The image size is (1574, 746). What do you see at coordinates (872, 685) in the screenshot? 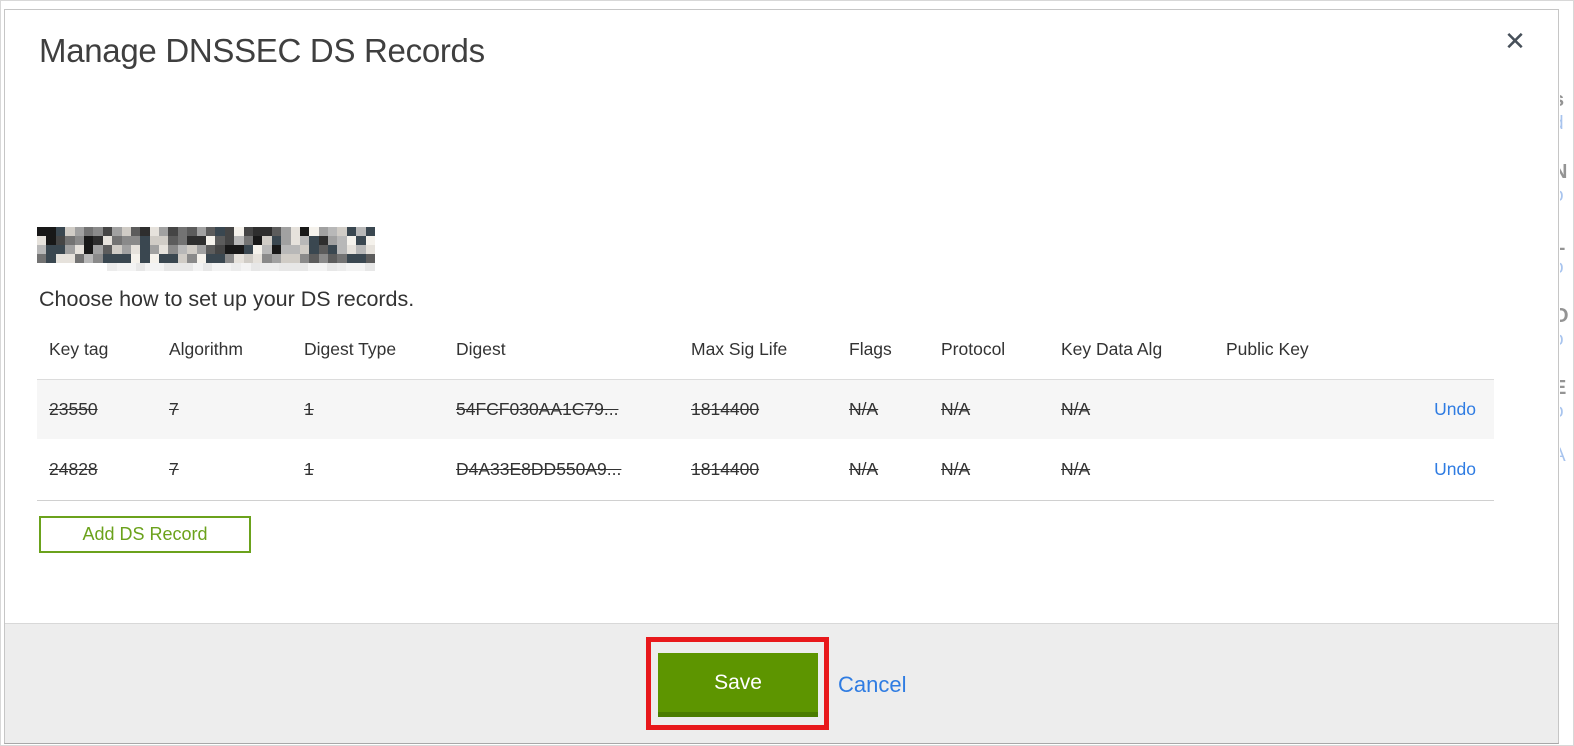
I see `cancel-link: Cancel` at bounding box center [872, 685].